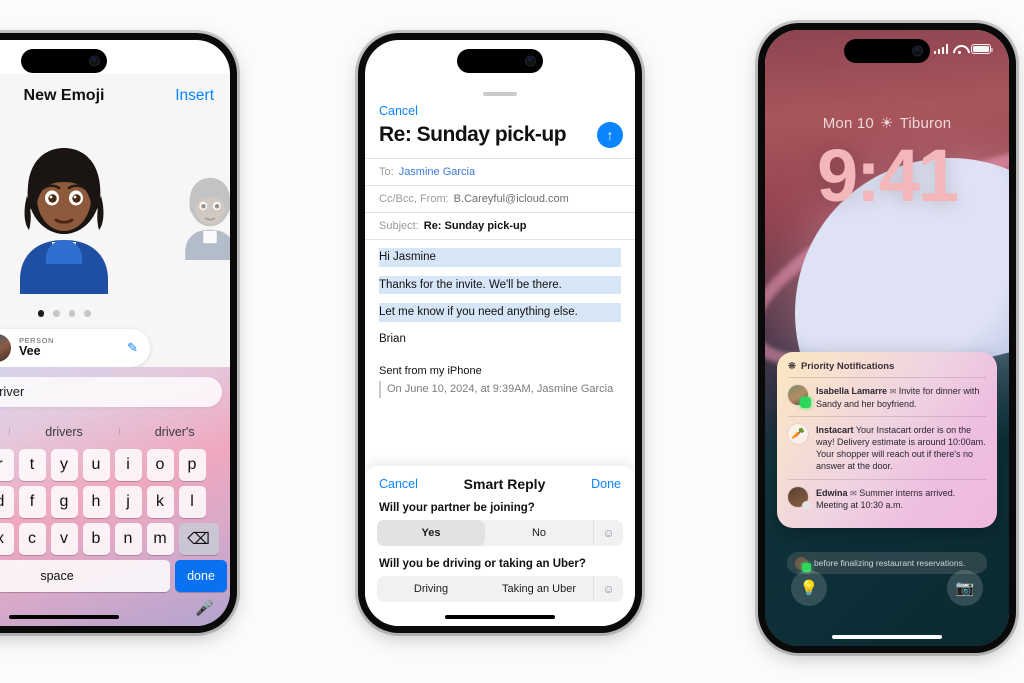 This screenshot has width=1024, height=683. I want to click on key-x: x, so click(7, 538).